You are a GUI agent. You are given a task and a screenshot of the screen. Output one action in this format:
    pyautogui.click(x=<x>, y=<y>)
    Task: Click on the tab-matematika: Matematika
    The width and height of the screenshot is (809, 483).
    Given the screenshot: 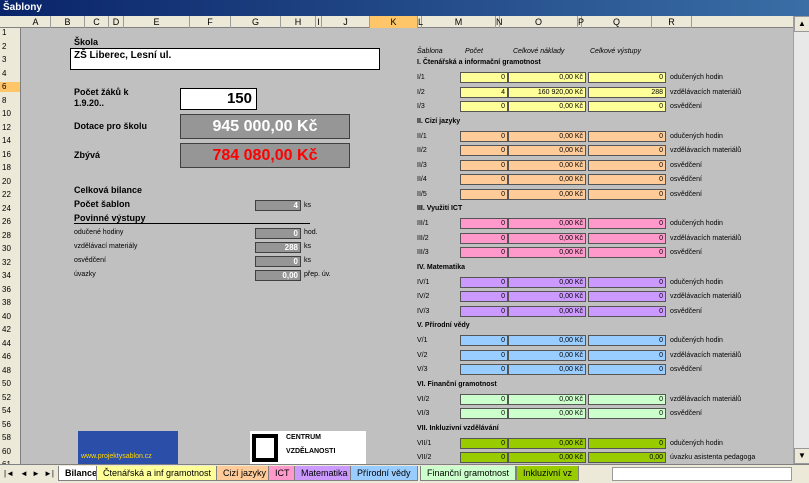 What is the action you would take?
    pyautogui.click(x=324, y=473)
    